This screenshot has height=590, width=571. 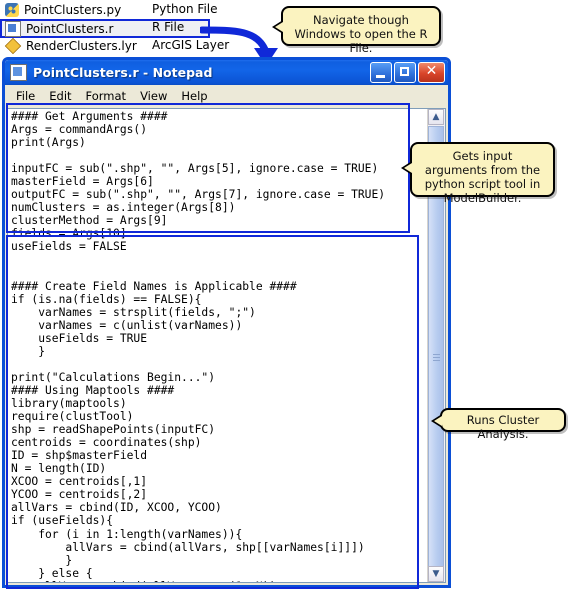 What do you see at coordinates (153, 96) in the screenshot?
I see `menu-item-view: View` at bounding box center [153, 96].